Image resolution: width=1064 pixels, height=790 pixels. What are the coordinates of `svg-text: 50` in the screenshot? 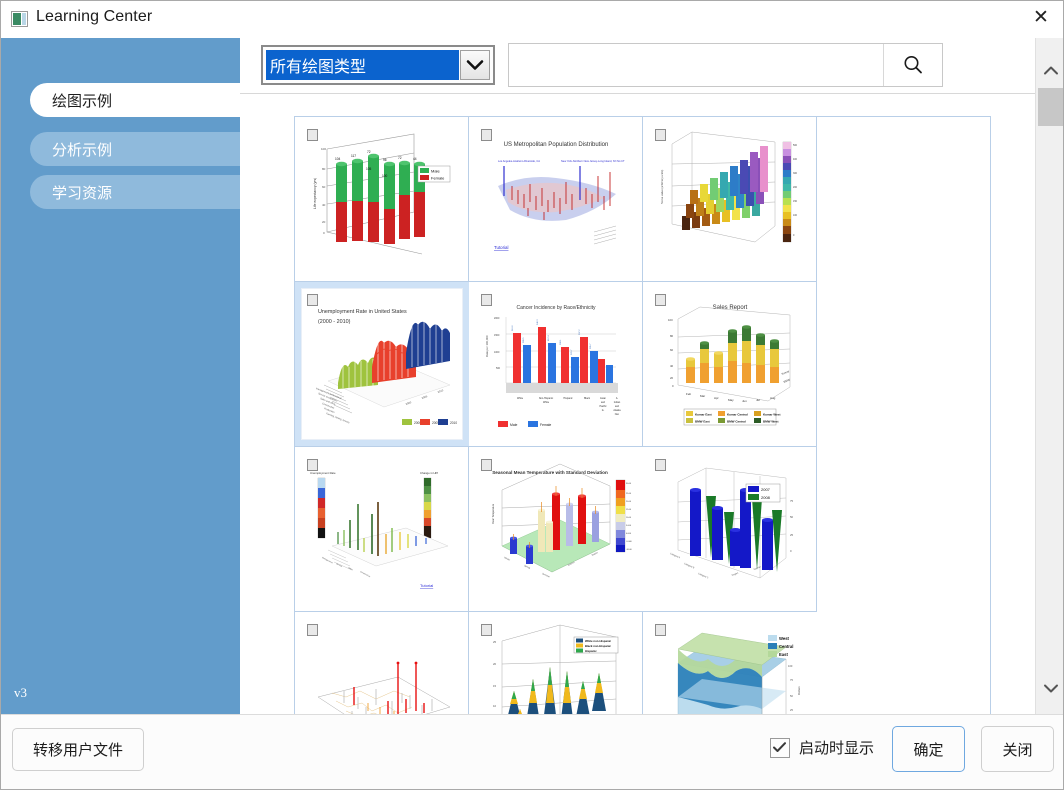 It's located at (792, 517).